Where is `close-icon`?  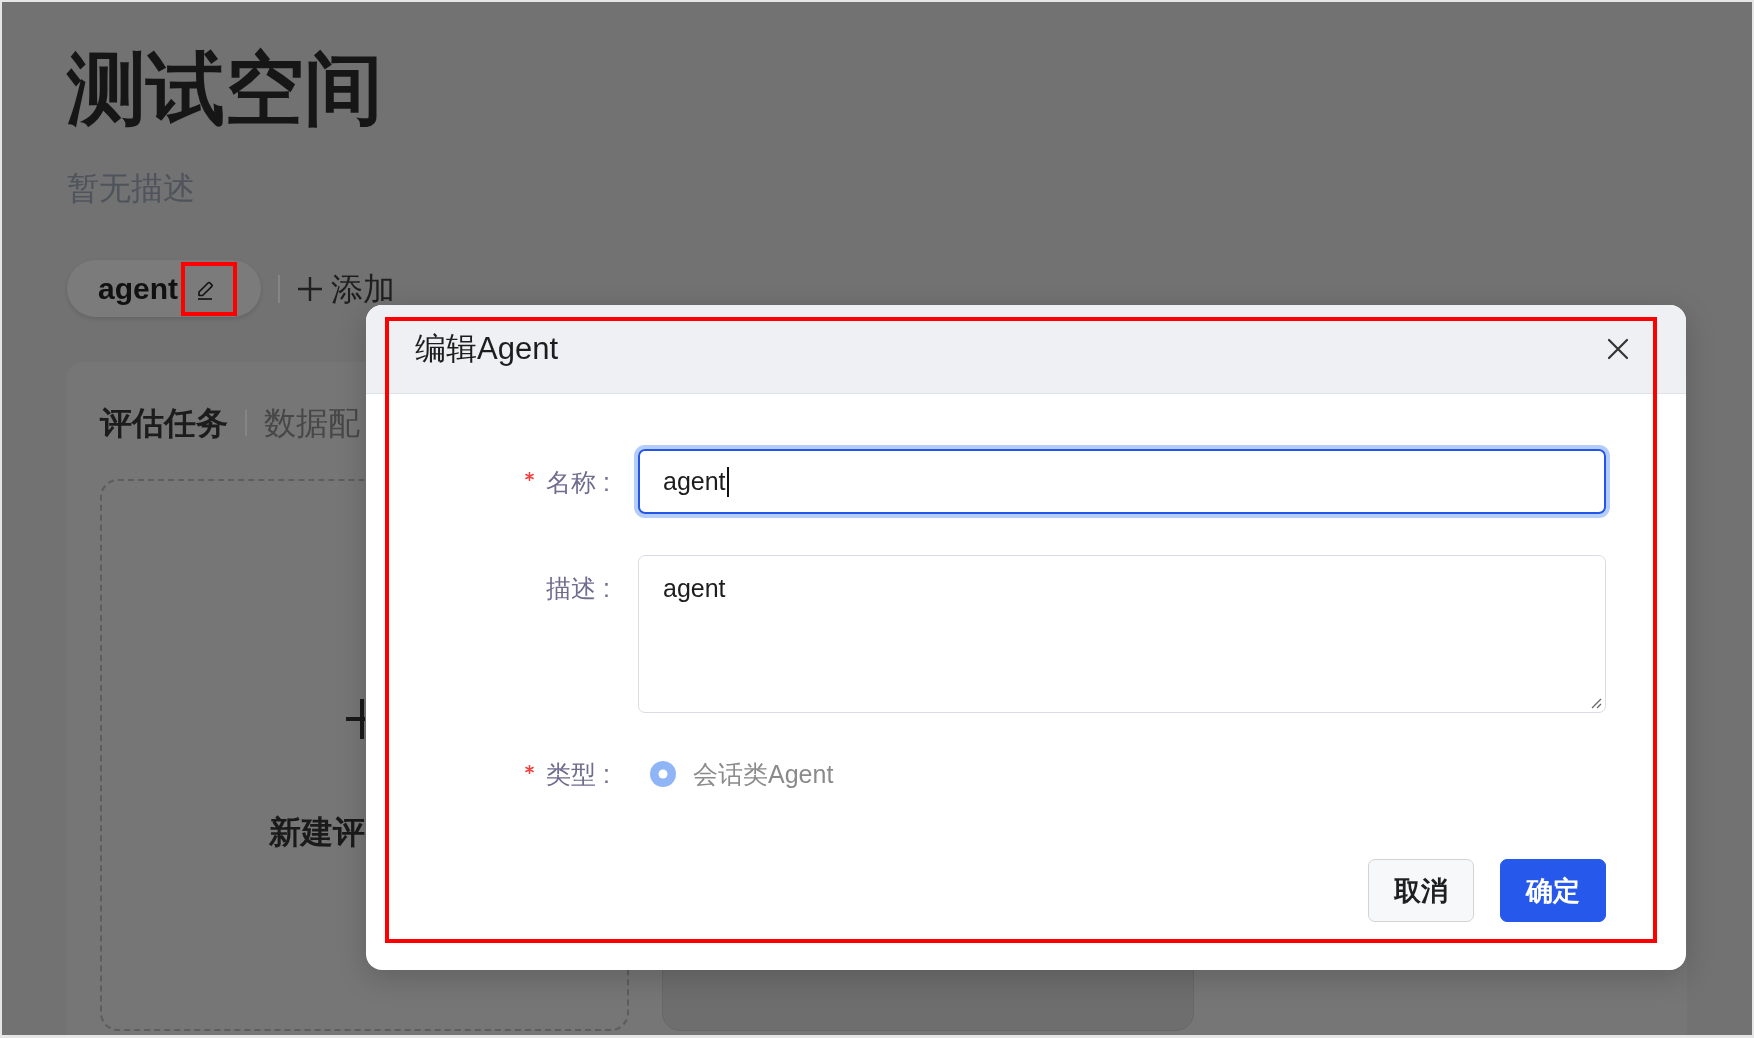 close-icon is located at coordinates (1618, 349).